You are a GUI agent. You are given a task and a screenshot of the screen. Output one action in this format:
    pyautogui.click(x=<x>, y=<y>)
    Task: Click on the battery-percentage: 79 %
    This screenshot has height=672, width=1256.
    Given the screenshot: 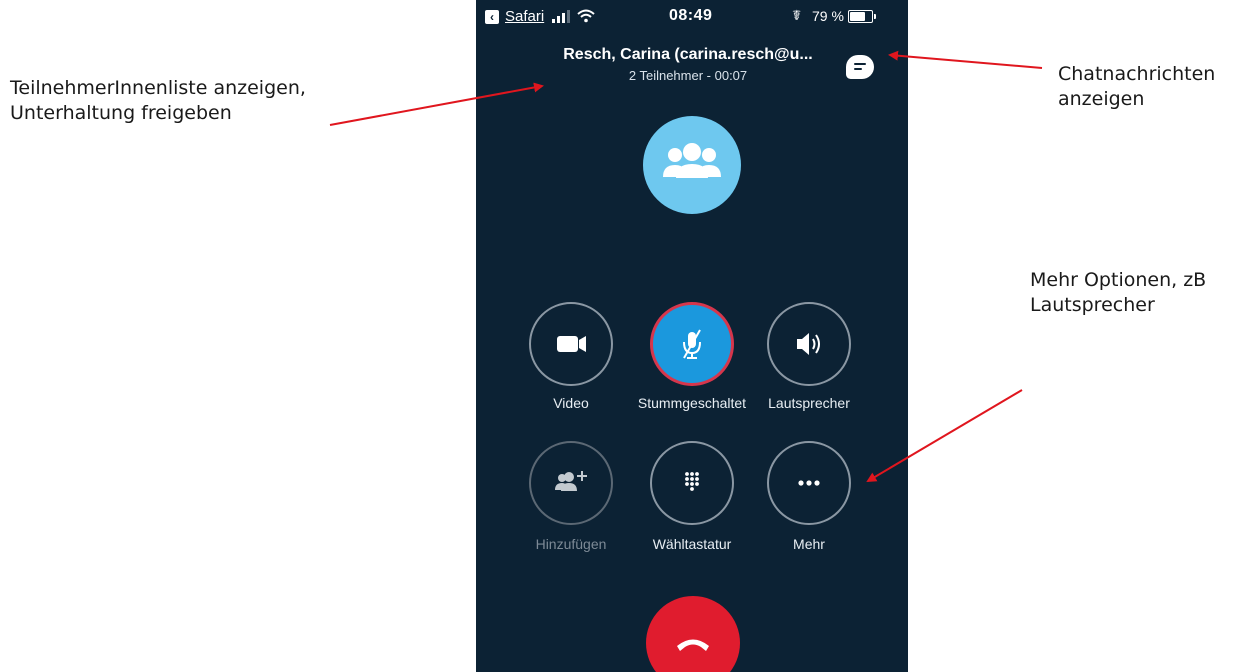 What is the action you would take?
    pyautogui.click(x=828, y=16)
    